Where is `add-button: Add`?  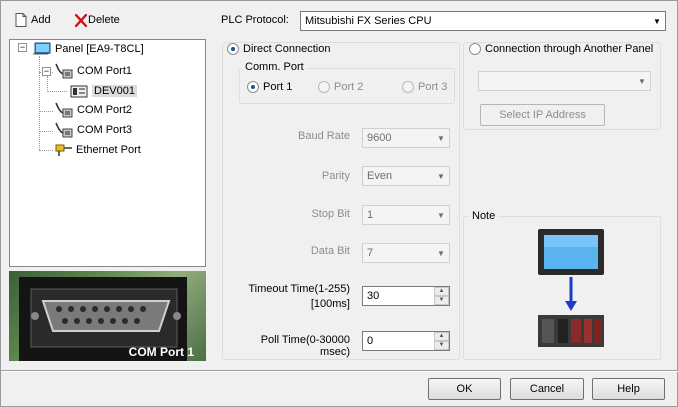
add-button: Add is located at coordinates (33, 20).